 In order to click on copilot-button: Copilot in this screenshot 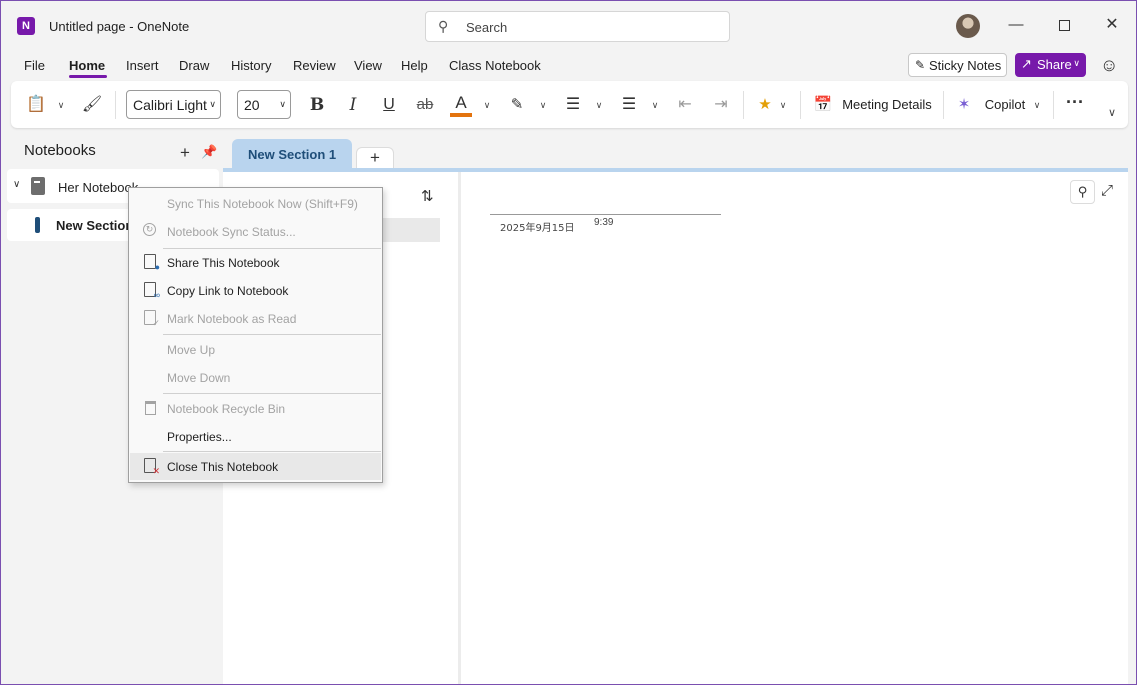, I will do `click(1005, 105)`.